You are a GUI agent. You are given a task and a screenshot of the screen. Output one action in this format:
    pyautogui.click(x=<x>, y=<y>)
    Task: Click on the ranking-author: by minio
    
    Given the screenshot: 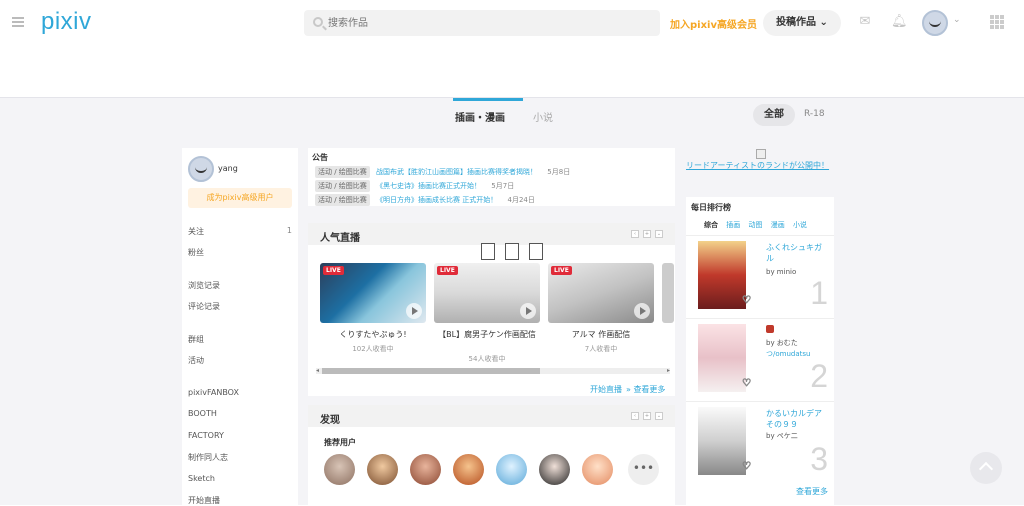 What is the action you would take?
    pyautogui.click(x=781, y=272)
    